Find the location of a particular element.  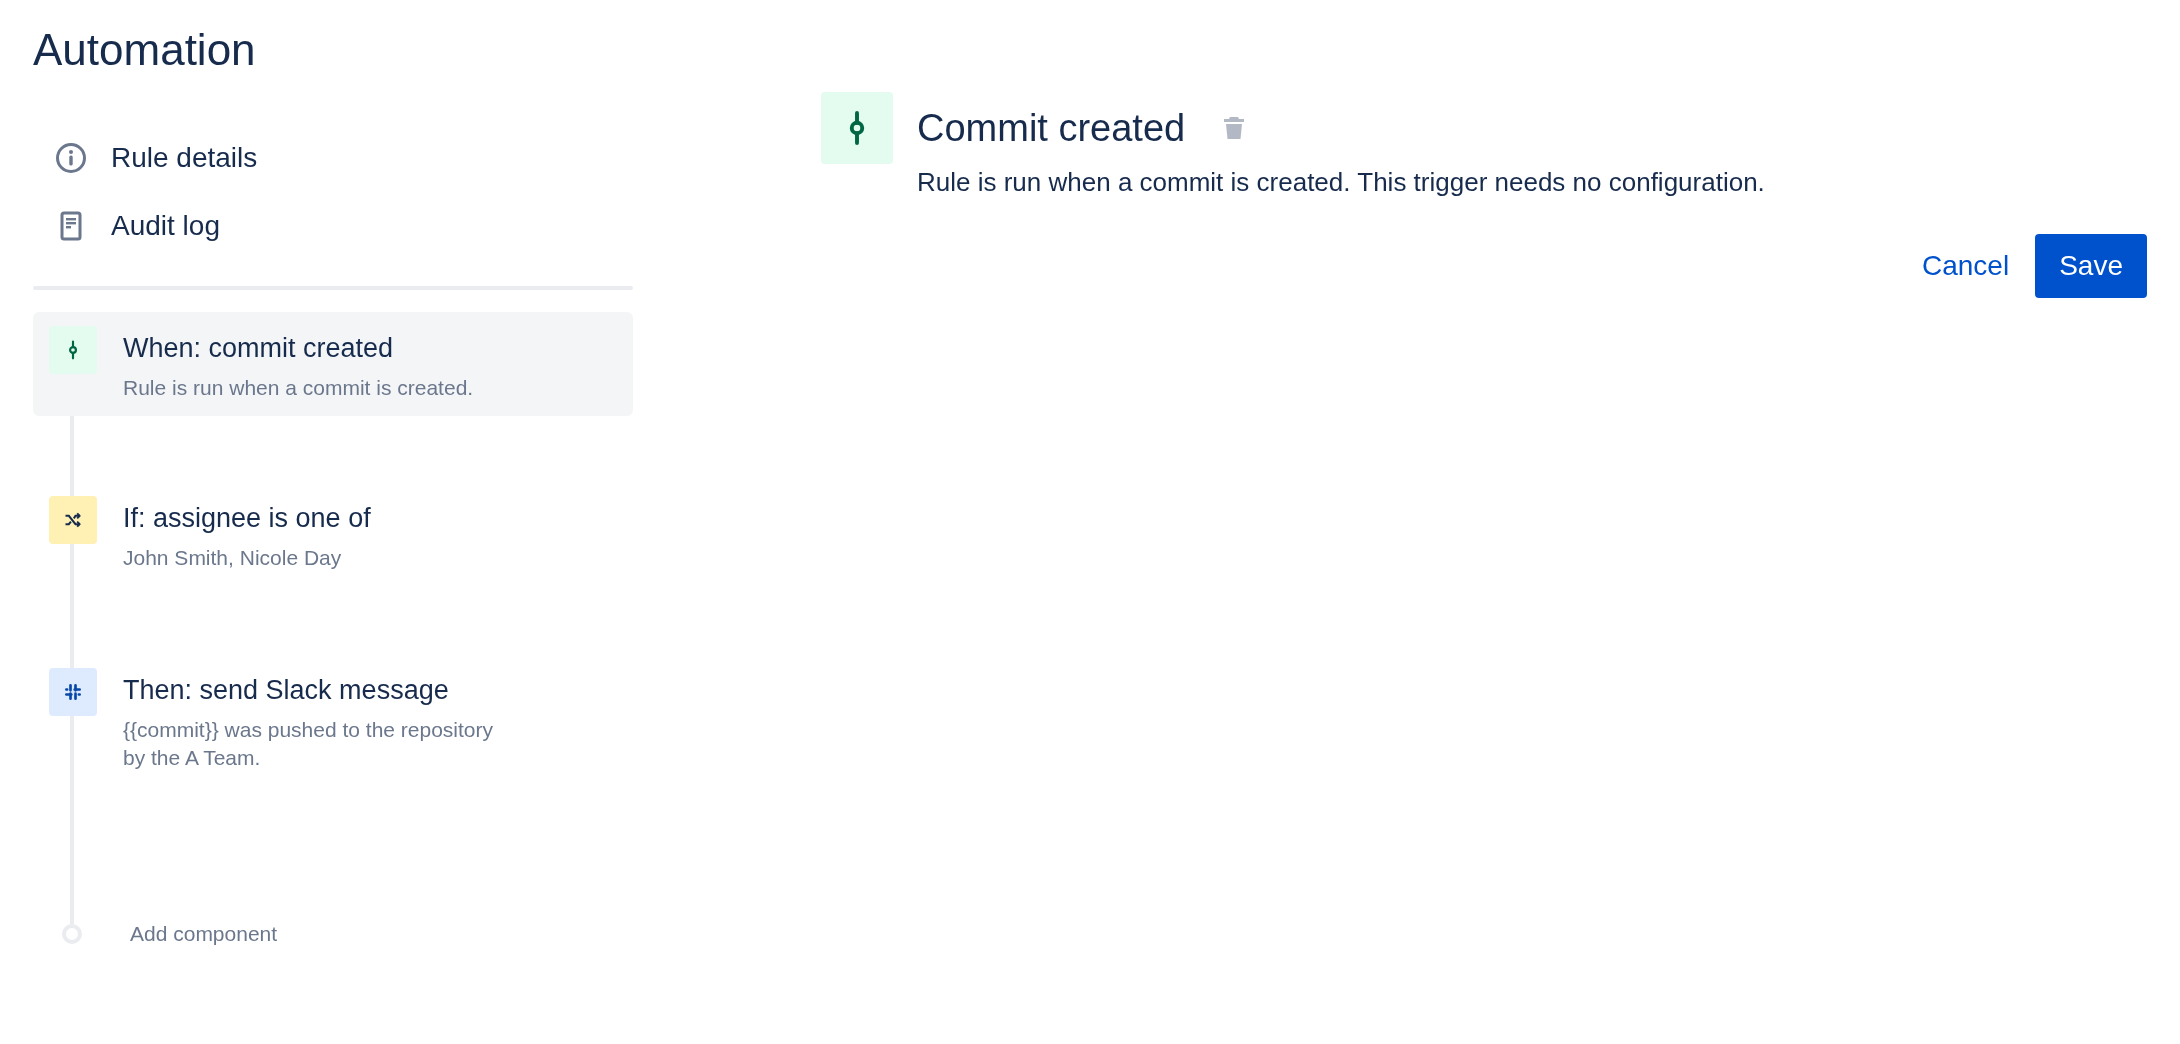

component-title: Commit created is located at coordinates (1051, 128).